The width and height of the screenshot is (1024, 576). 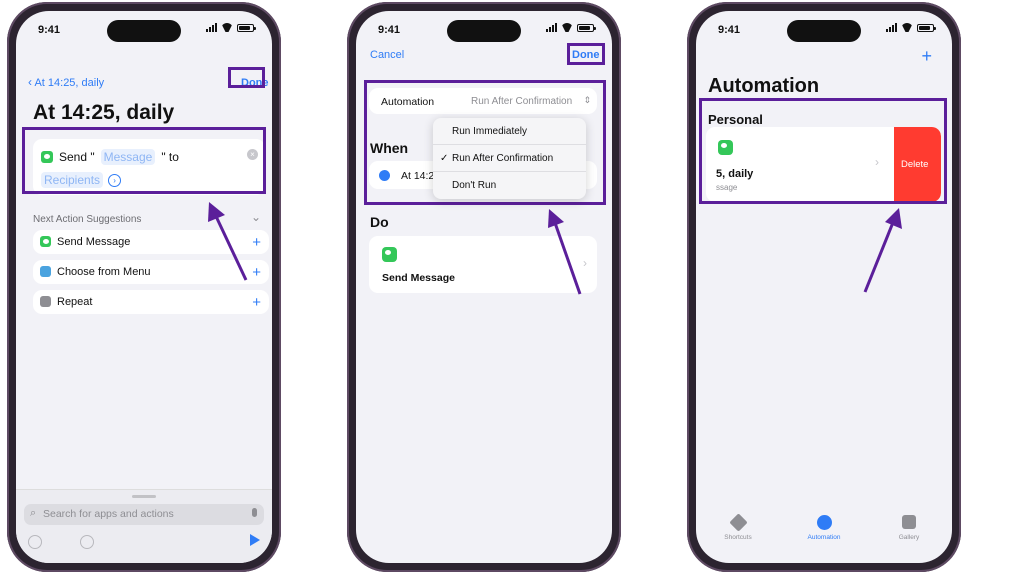 I want to click on back-button: ‹ At 14:25, daily, so click(x=66, y=82).